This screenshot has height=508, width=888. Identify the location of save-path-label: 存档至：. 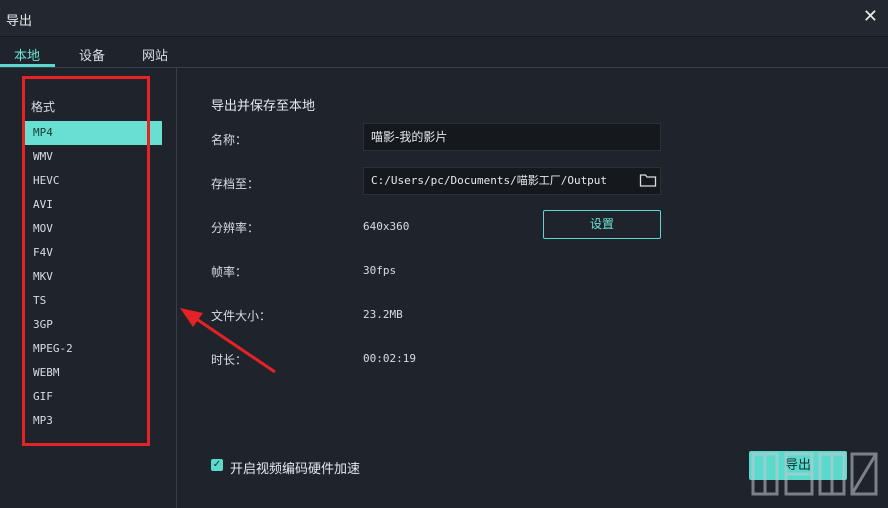
(235, 184).